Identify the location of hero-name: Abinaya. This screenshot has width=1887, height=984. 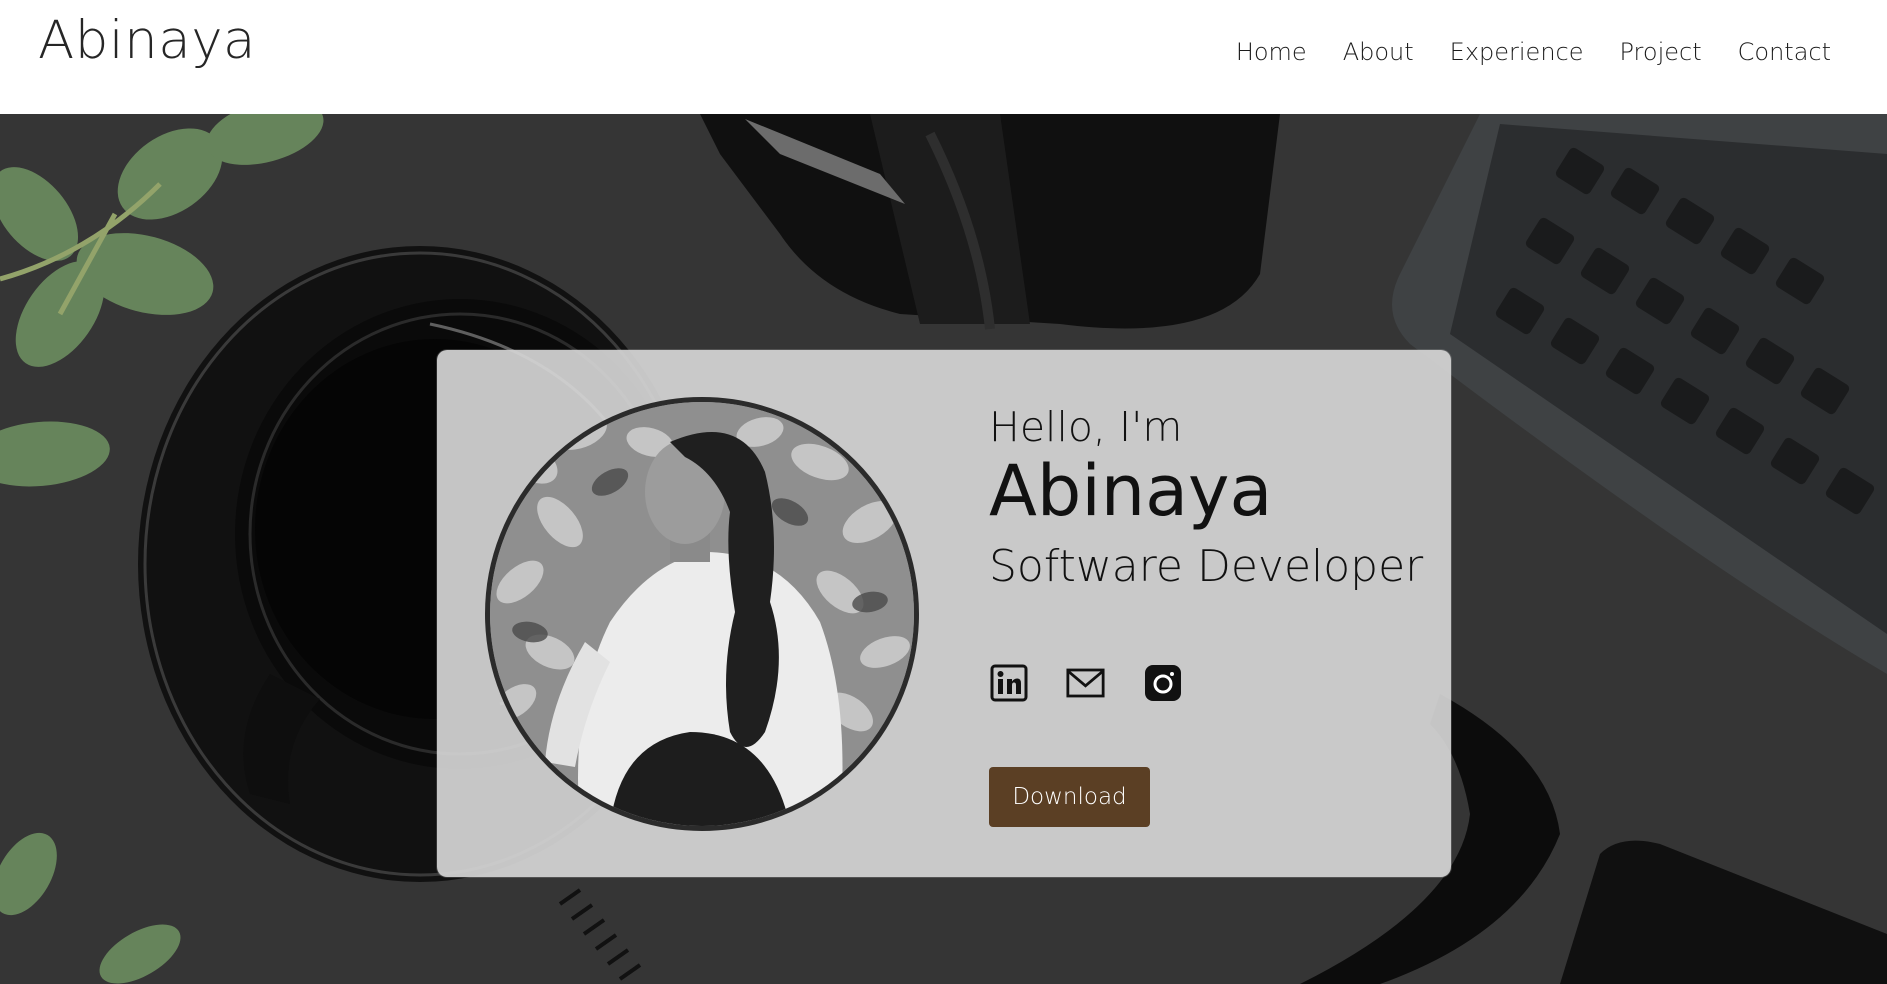
(1131, 491).